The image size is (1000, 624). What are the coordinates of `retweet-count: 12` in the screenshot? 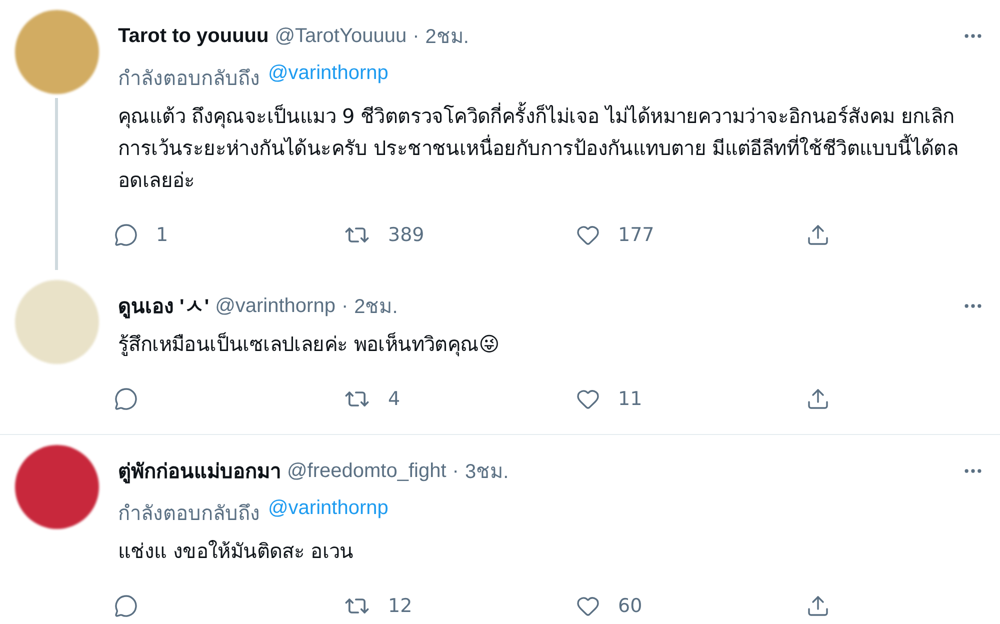 It's located at (400, 606).